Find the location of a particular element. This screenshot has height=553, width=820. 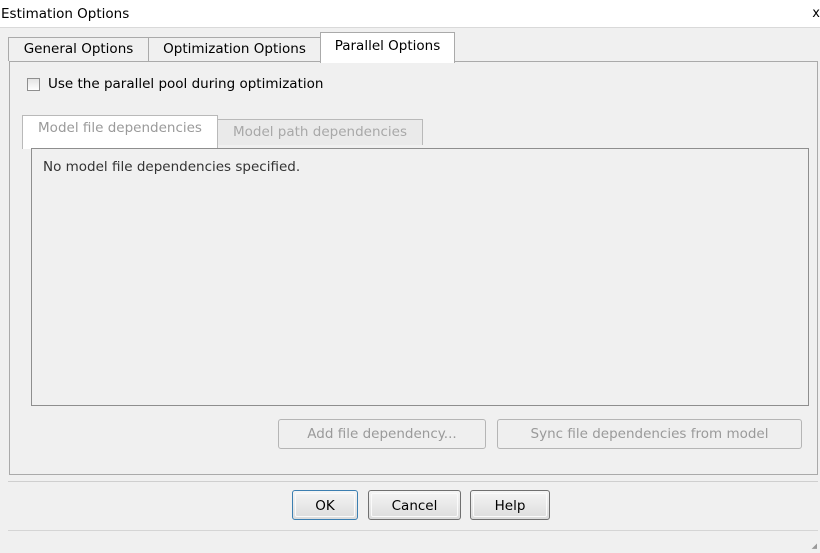

cancel-button-label: Cancel is located at coordinates (414, 505).